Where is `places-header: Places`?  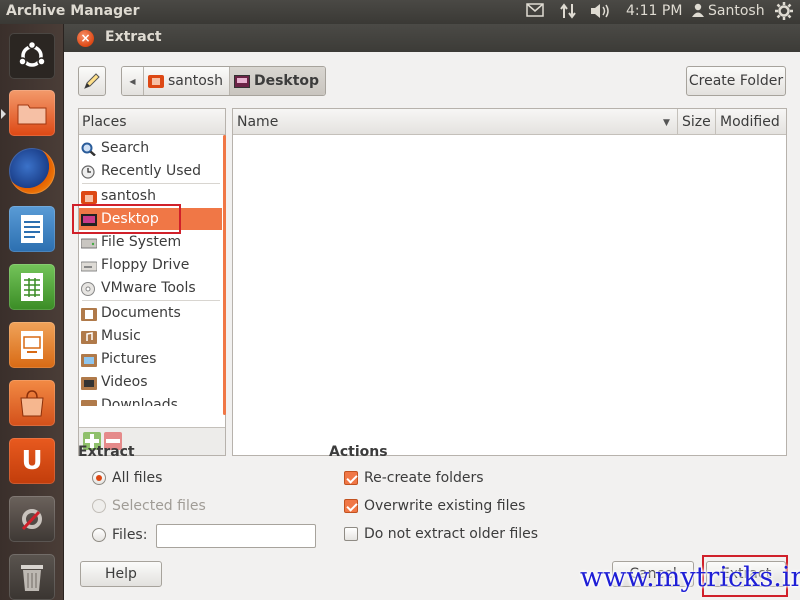
places-header: Places is located at coordinates (152, 122).